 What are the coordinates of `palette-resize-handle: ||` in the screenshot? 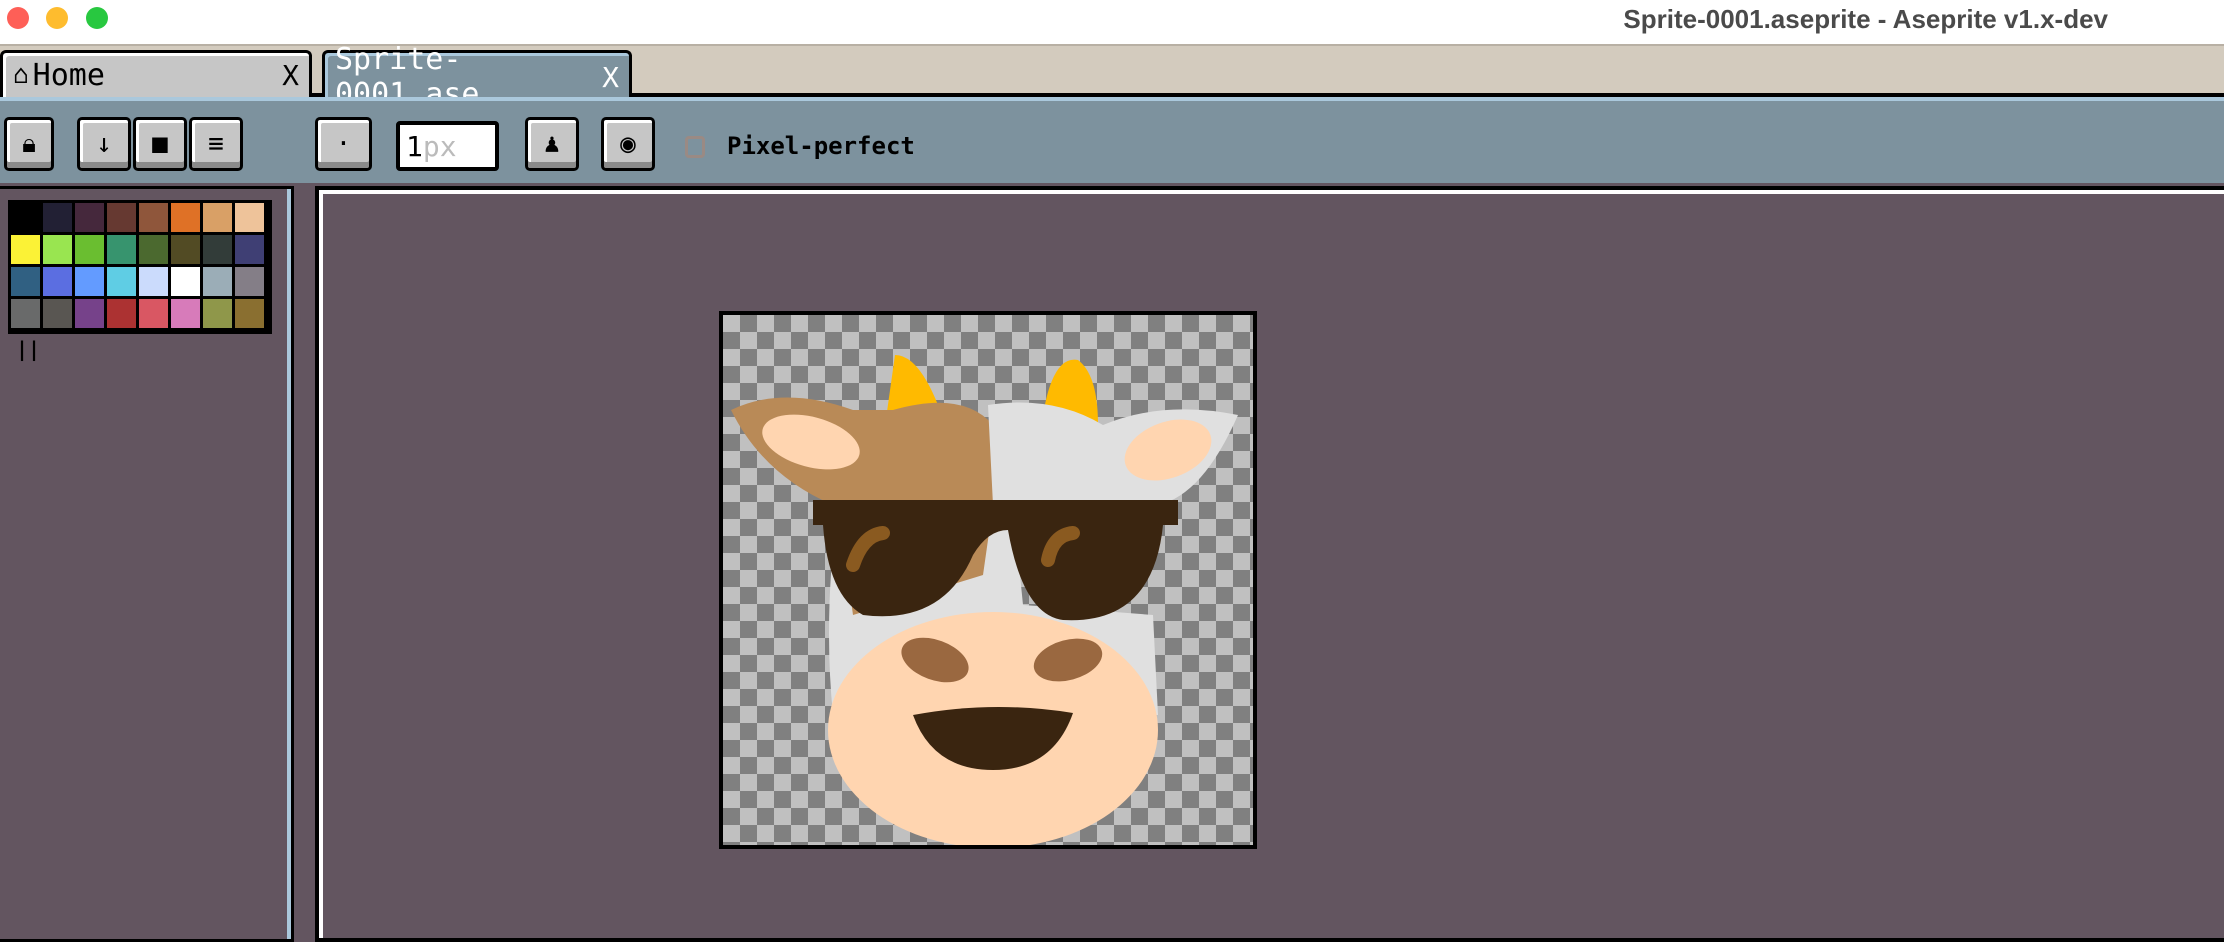 It's located at (28, 349).